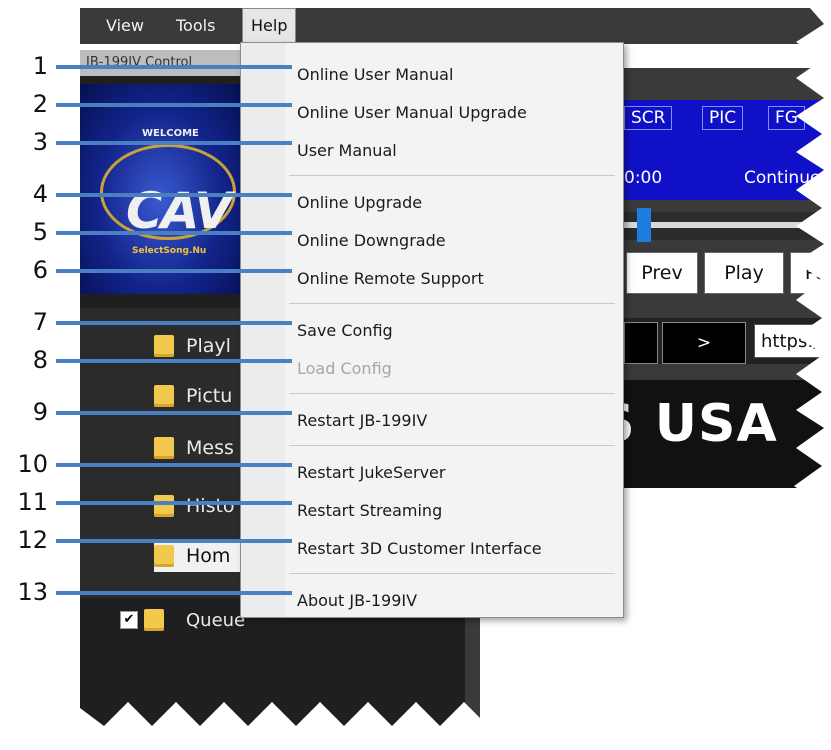 The width and height of the screenshot is (831, 750). Describe the element at coordinates (40, 66) in the screenshot. I see `callout-number: 1` at that location.